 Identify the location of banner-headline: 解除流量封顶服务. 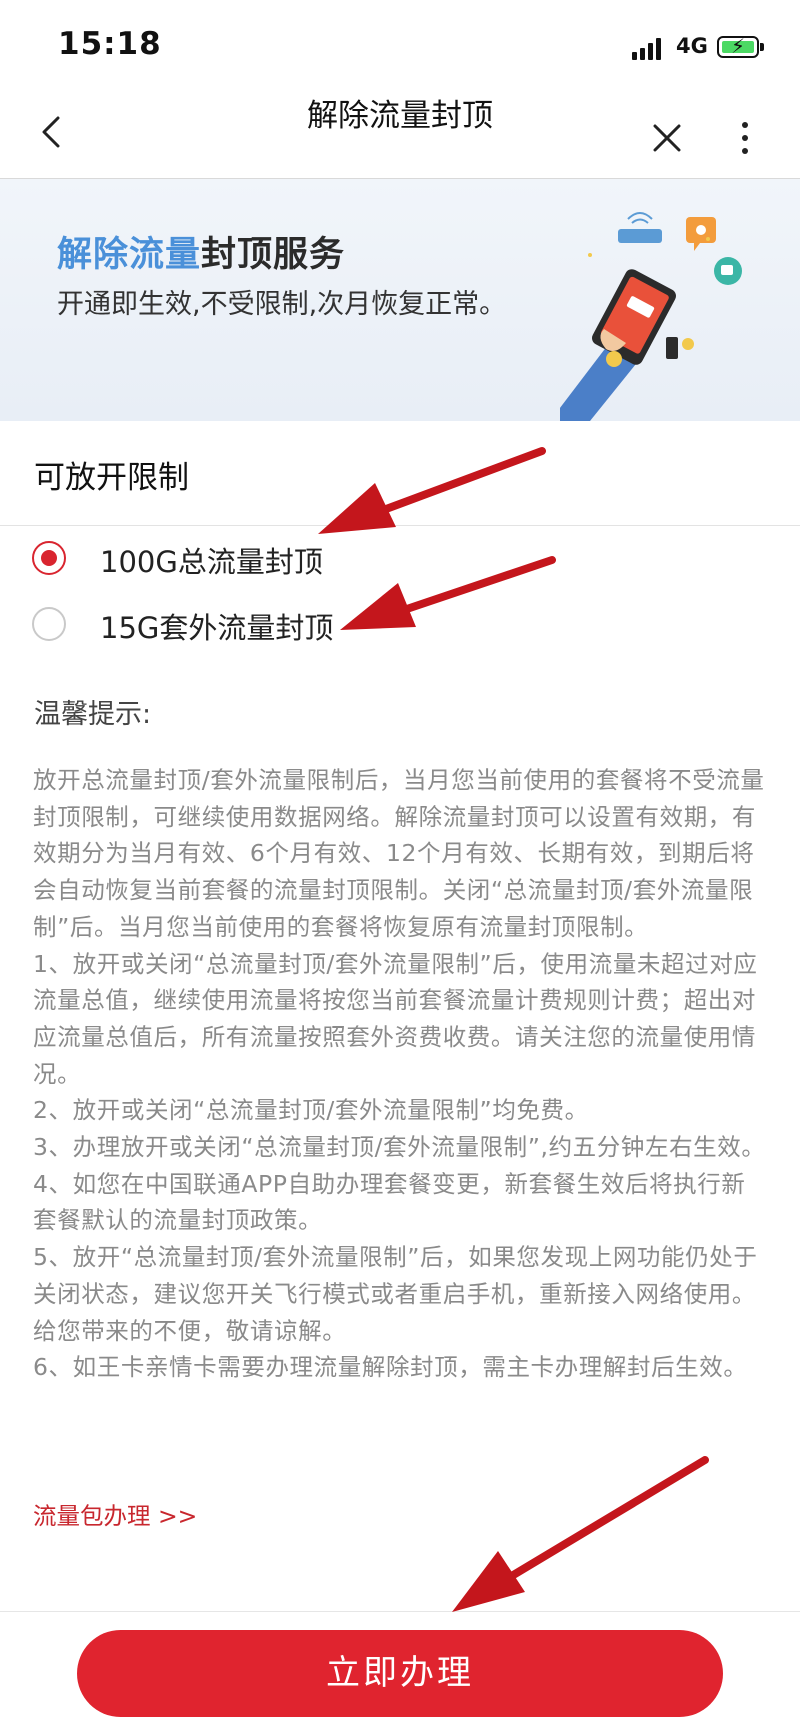
(201, 251).